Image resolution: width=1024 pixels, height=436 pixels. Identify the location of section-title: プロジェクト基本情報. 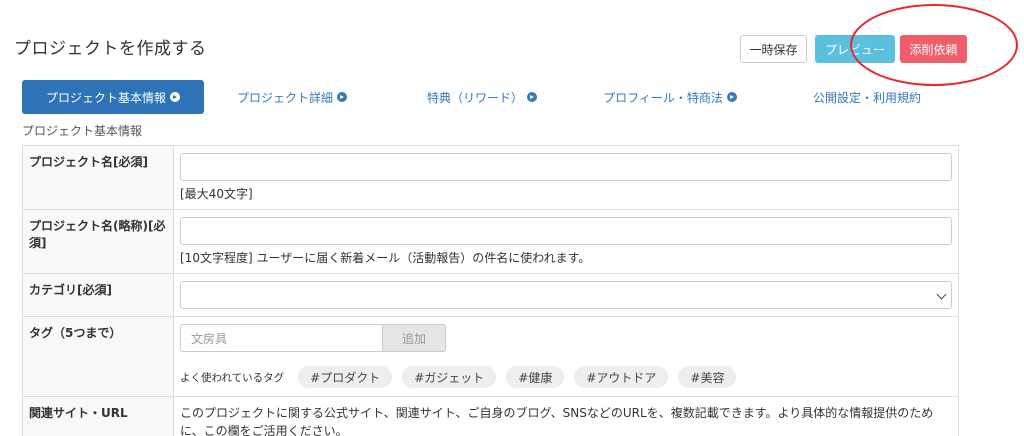
(82, 131).